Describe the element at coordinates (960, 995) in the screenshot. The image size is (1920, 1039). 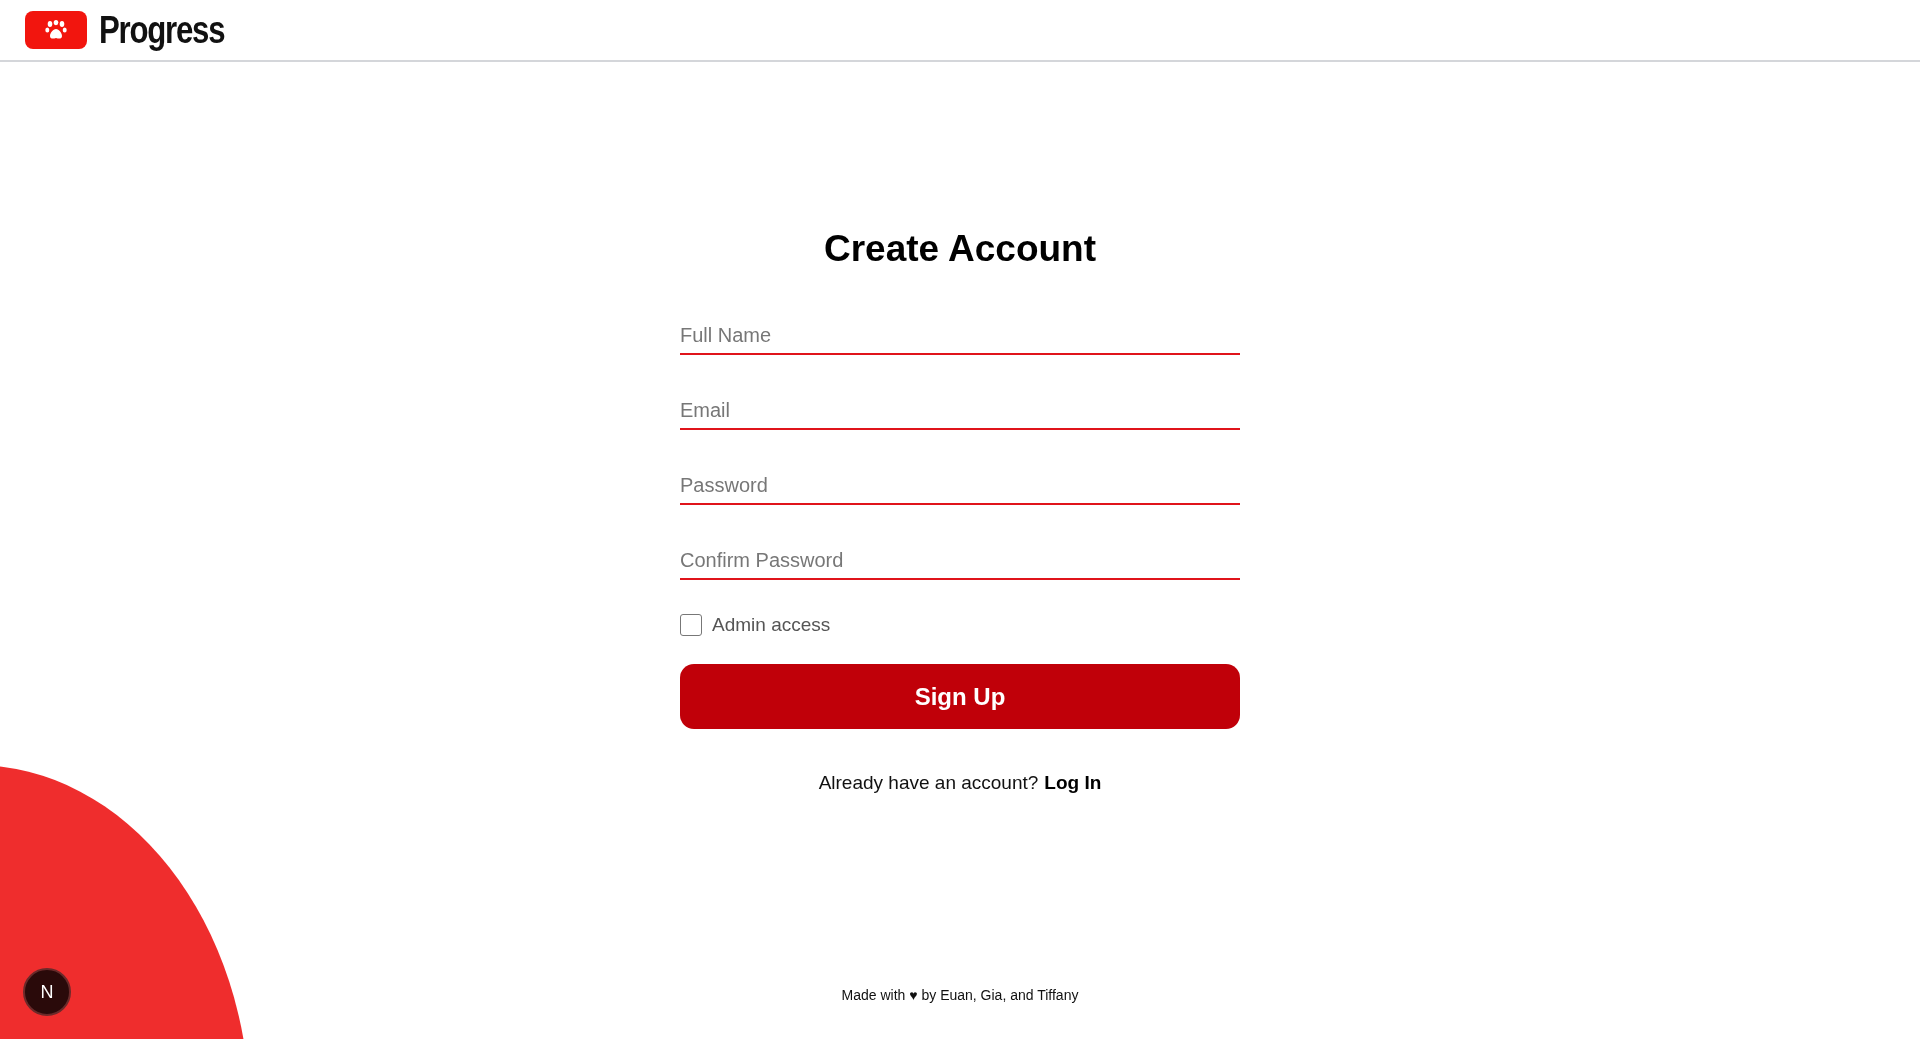
I see `footer-credits: Made with ♥ by Euan, Gia, and Tiffany` at that location.